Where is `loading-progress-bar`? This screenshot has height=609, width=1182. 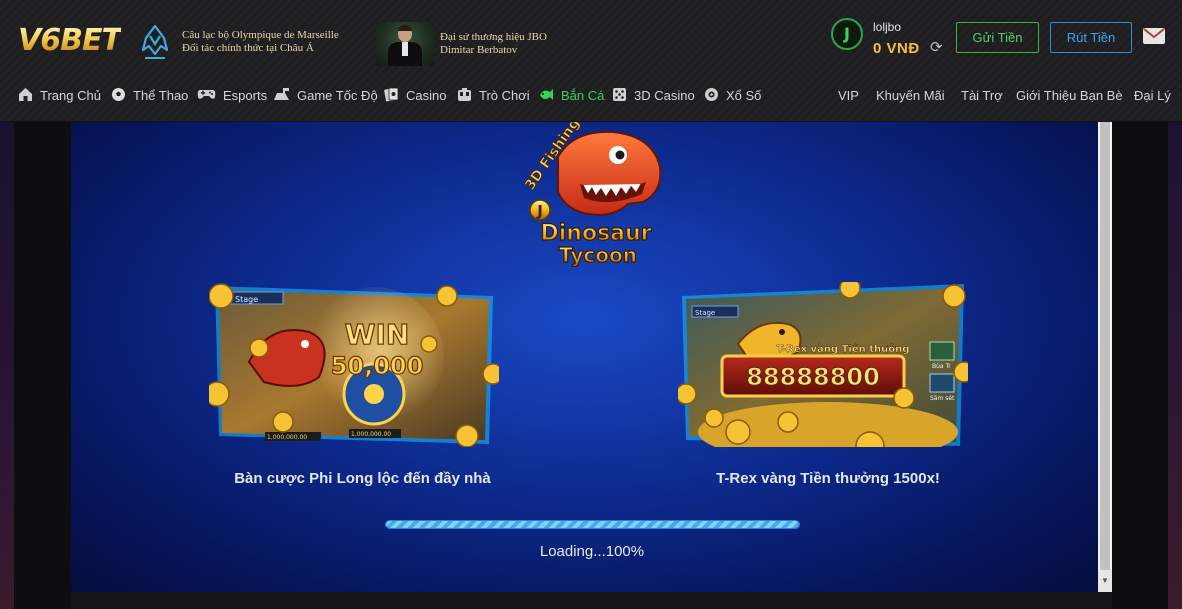 loading-progress-bar is located at coordinates (592, 524).